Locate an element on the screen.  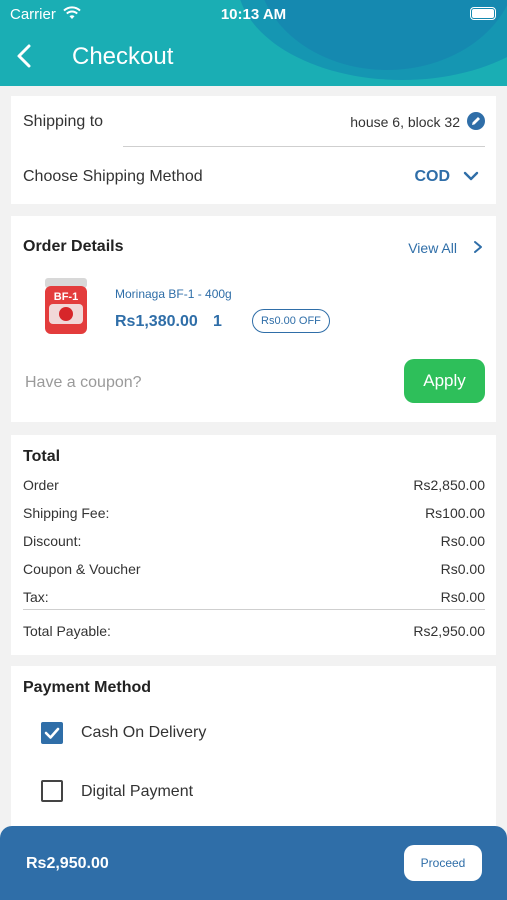
total-payable-label: Total Payable: is located at coordinates (67, 631).